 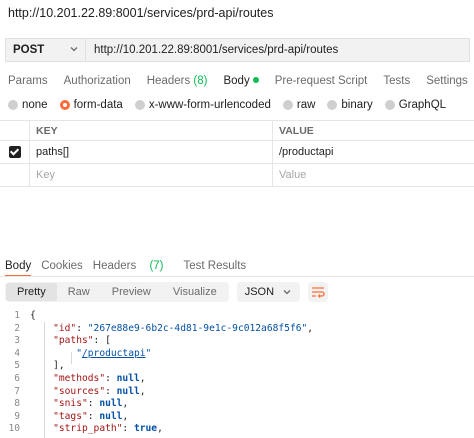 What do you see at coordinates (215, 268) in the screenshot?
I see `response-tab-test-results: Test Results` at bounding box center [215, 268].